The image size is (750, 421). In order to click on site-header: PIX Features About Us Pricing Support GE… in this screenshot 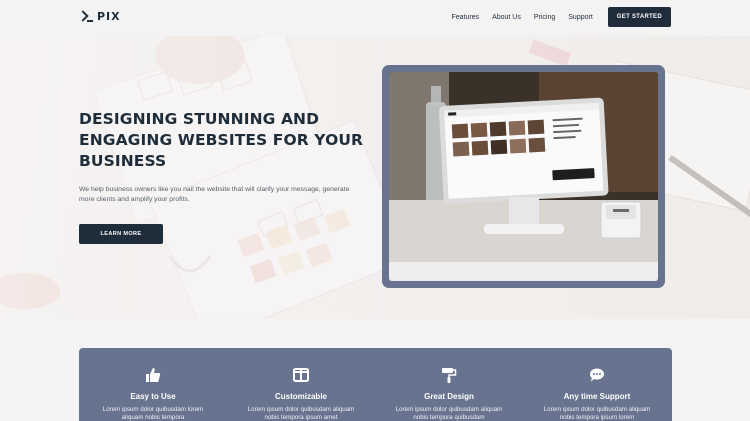, I will do `click(375, 18)`.